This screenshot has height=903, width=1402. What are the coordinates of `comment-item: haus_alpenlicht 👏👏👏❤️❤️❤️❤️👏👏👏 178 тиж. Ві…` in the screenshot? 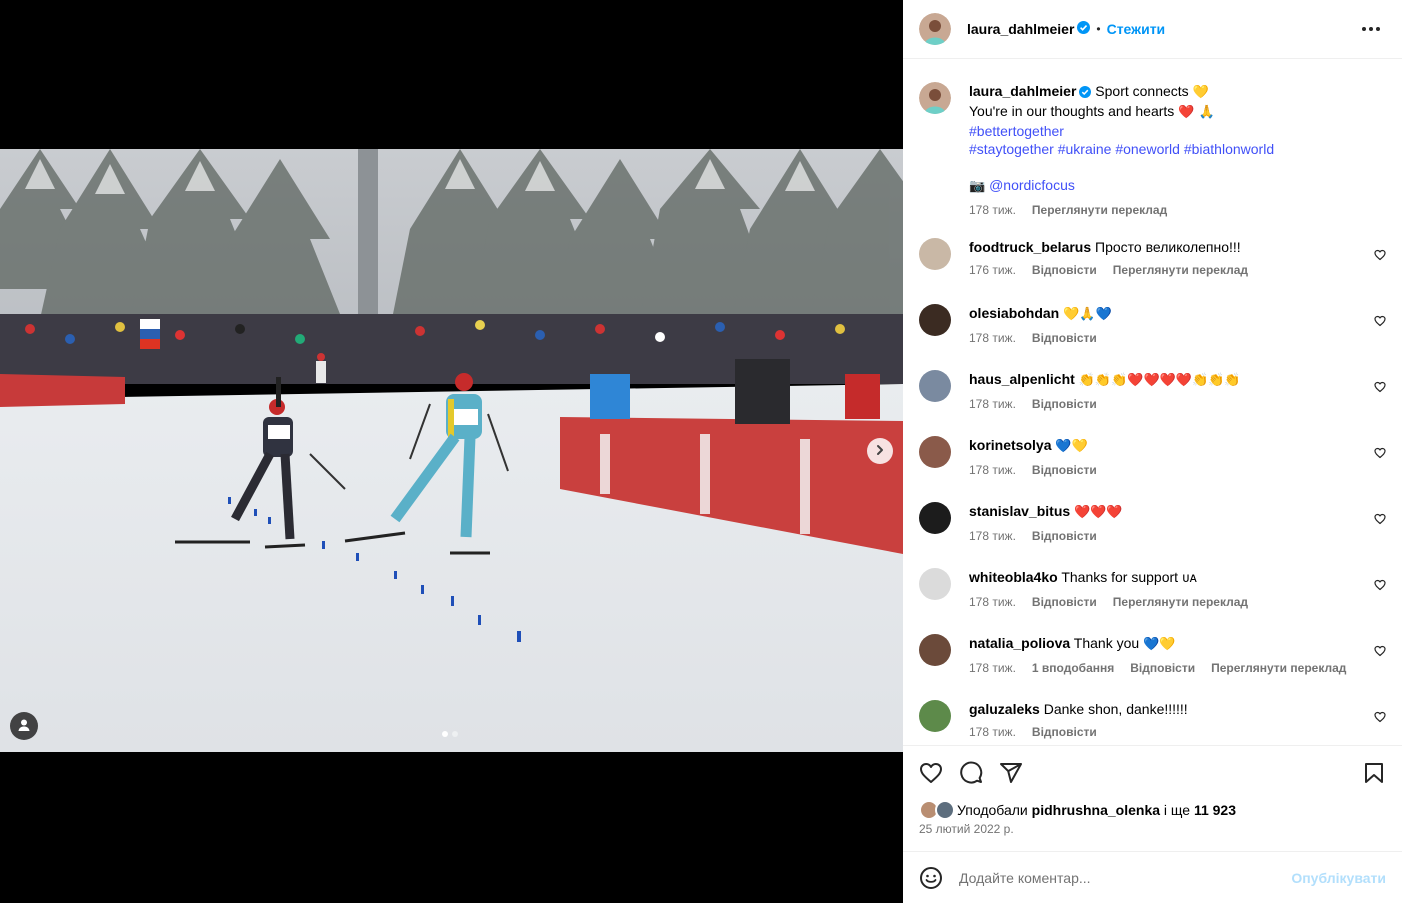 It's located at (1152, 403).